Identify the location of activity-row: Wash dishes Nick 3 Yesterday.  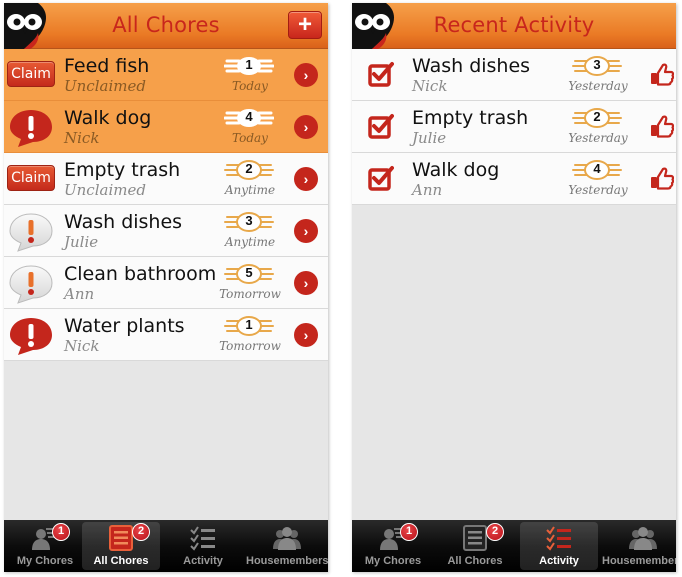
(514, 75).